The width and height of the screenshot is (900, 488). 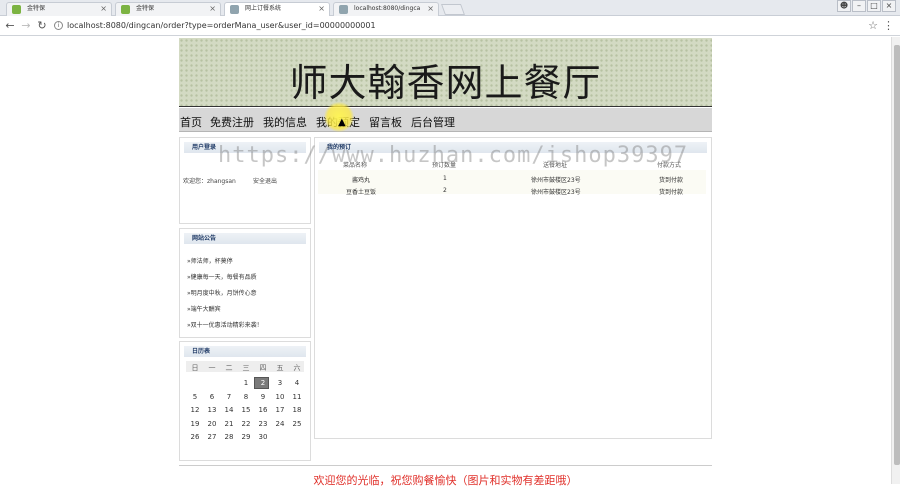 What do you see at coordinates (229, 437) in the screenshot?
I see `calendar-day: 28` at bounding box center [229, 437].